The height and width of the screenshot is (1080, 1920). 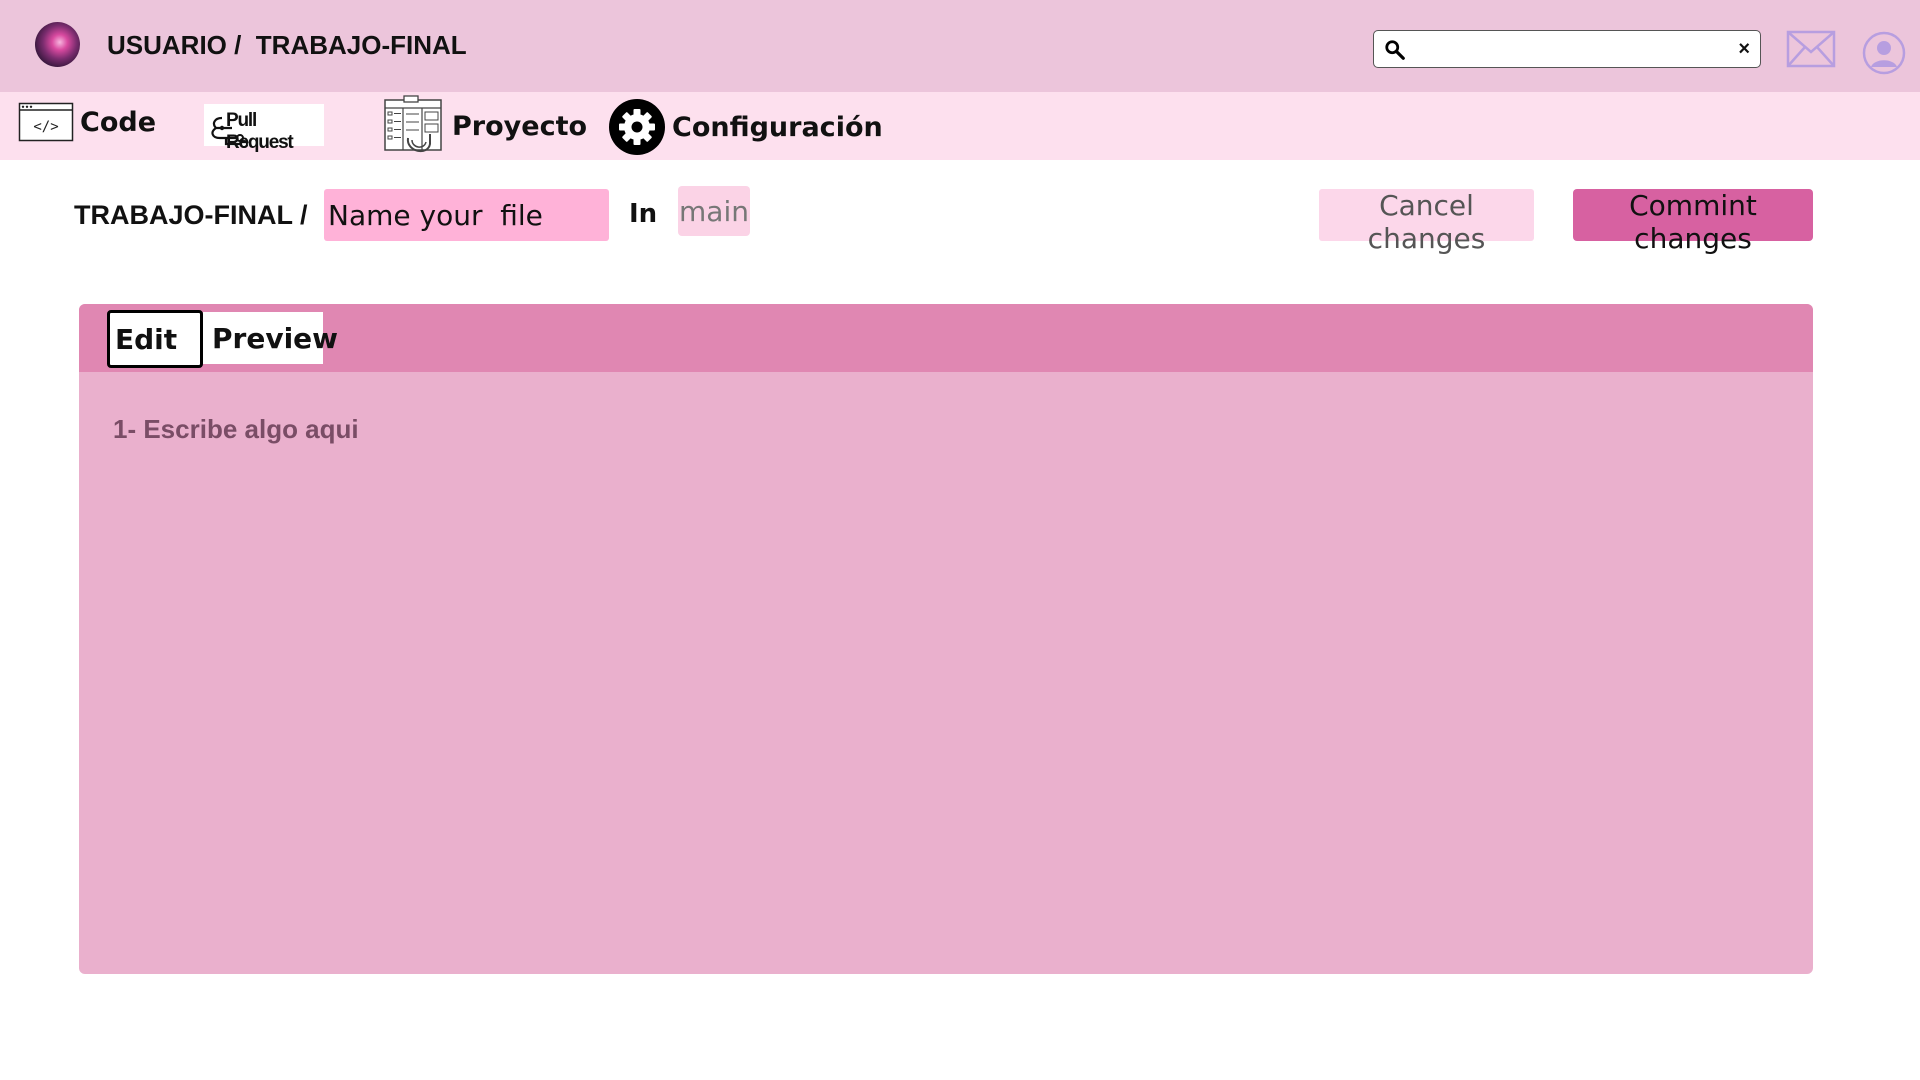 What do you see at coordinates (155, 339) in the screenshot?
I see `tab-edit: Edit` at bounding box center [155, 339].